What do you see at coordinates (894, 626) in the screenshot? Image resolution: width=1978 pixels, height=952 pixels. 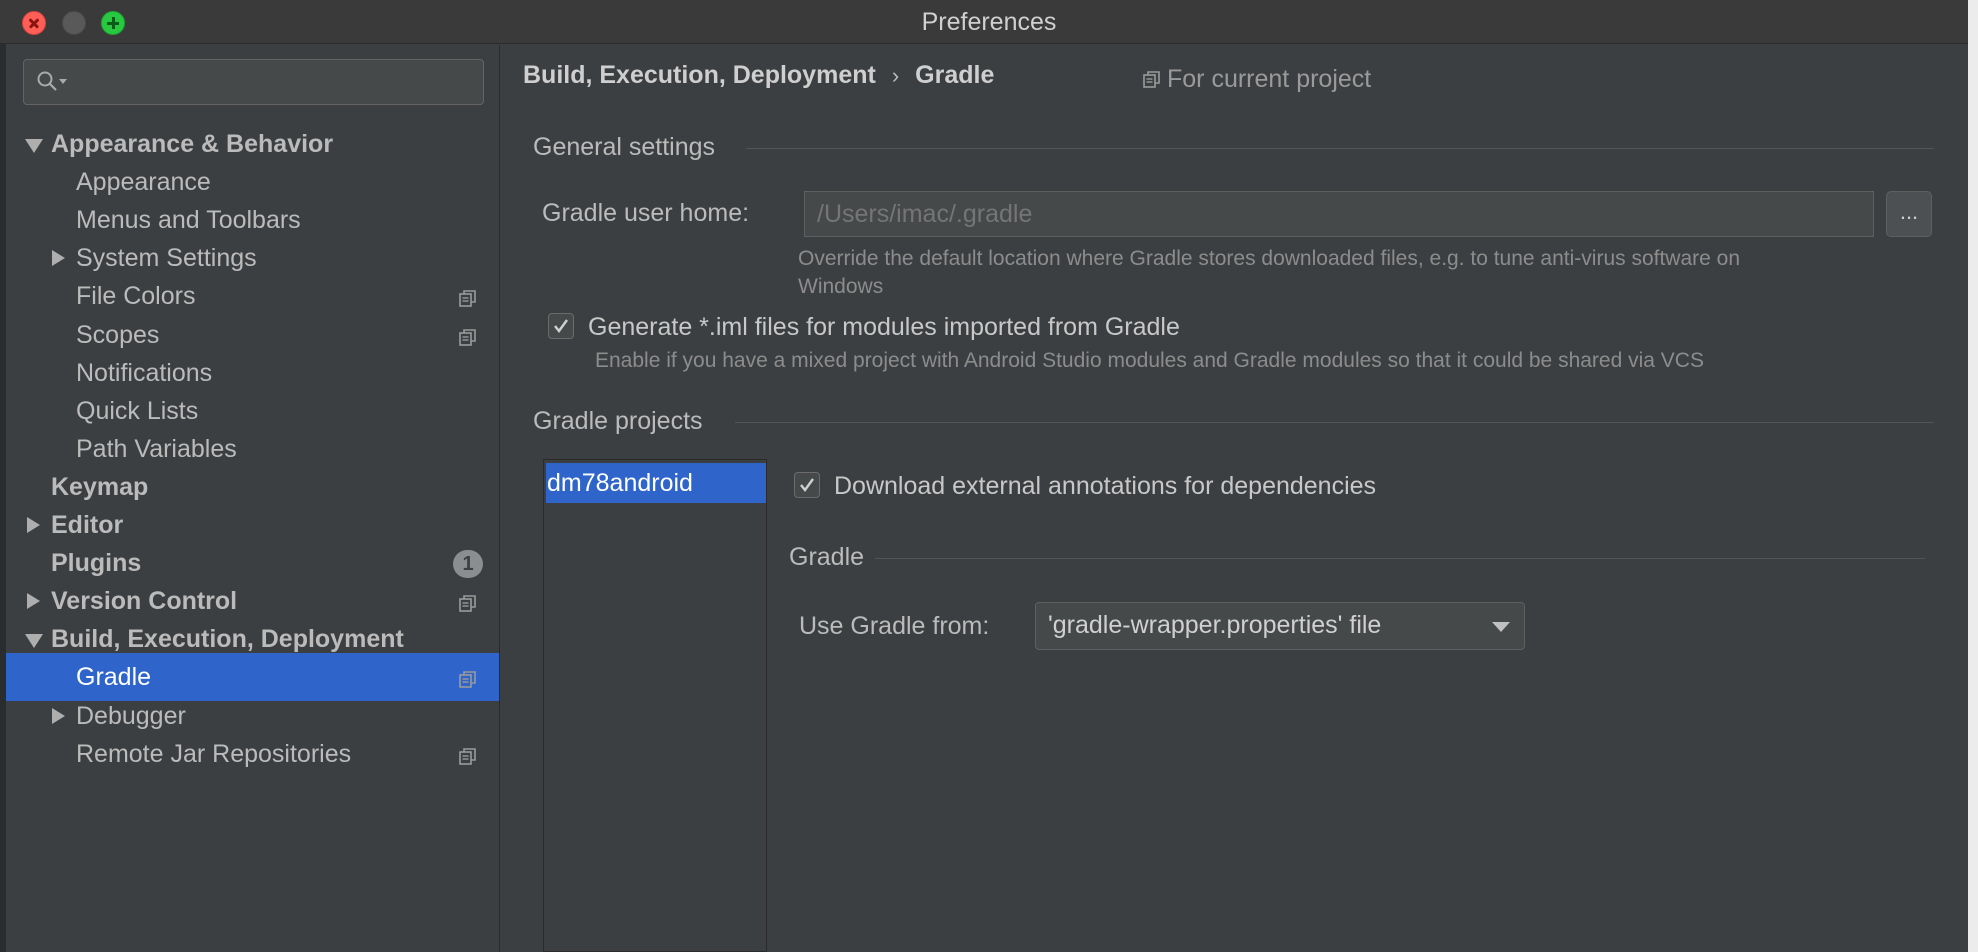 I see `use-gradle-from-label: Use Gradle from:` at bounding box center [894, 626].